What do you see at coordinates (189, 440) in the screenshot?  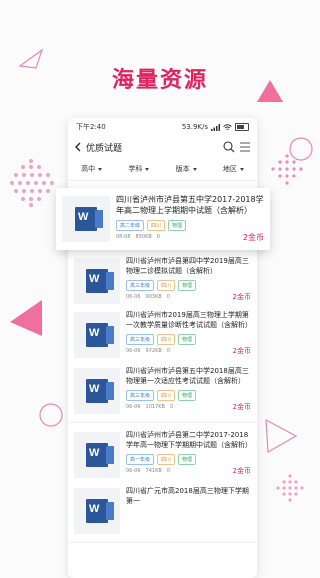 I see `item-title: 四川省泸州市泸县第二中学2017-2018学年高一物理下学期期中试题（含解析）` at bounding box center [189, 440].